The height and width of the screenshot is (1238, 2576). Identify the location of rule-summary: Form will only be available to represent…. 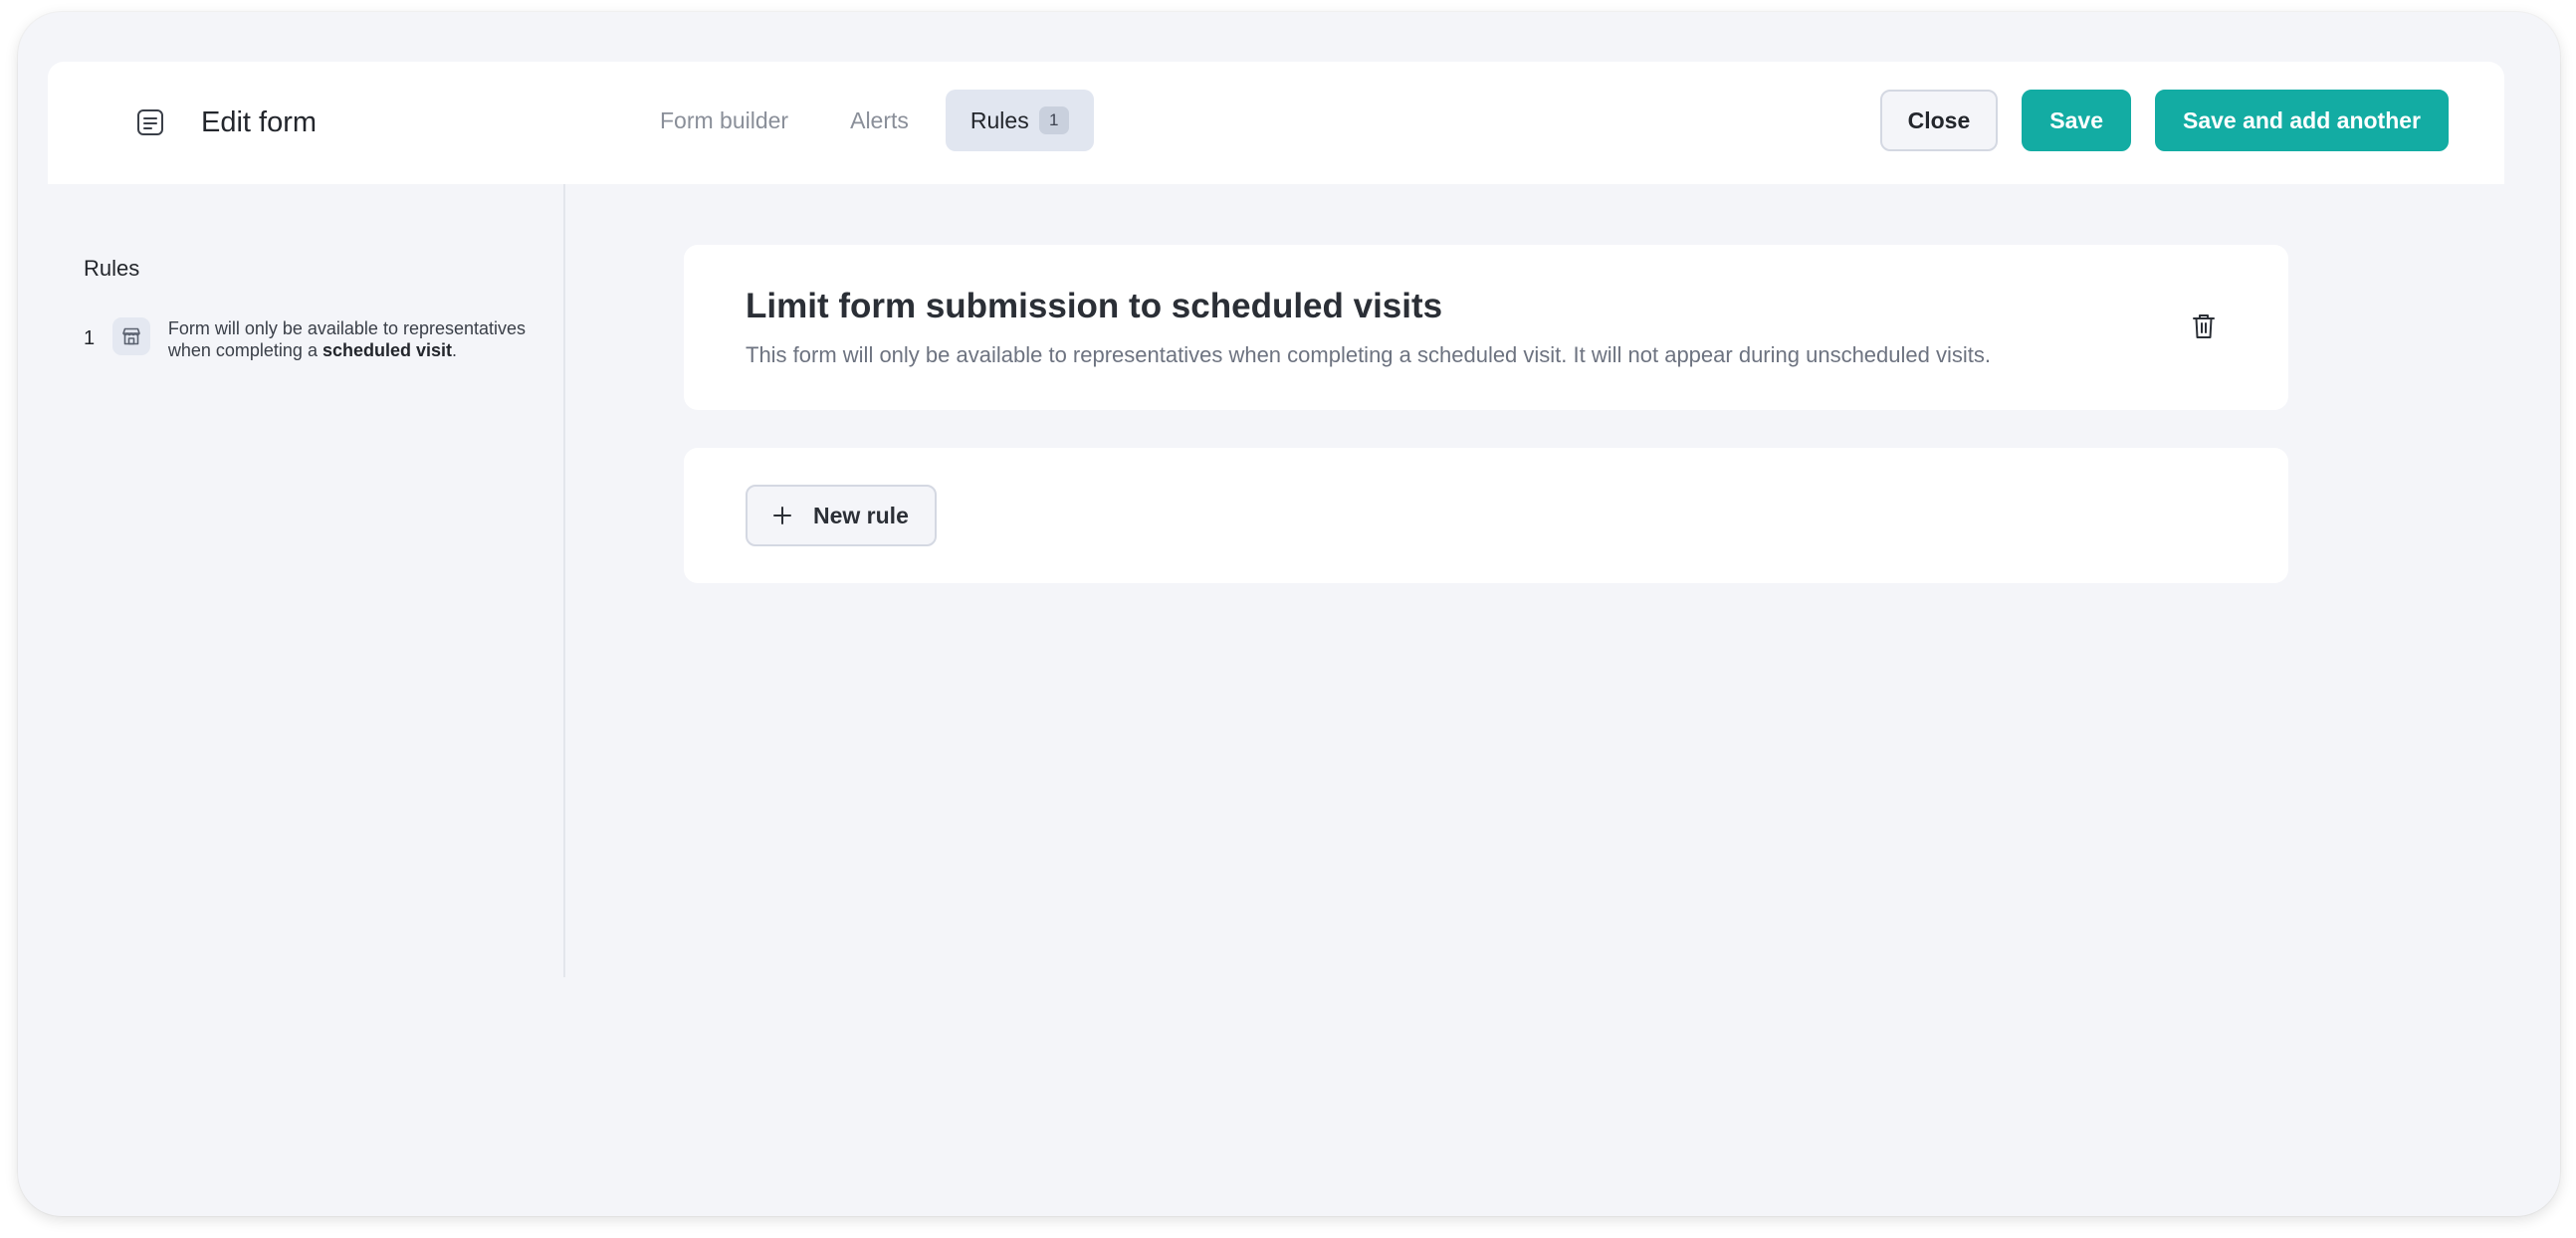
(354, 339).